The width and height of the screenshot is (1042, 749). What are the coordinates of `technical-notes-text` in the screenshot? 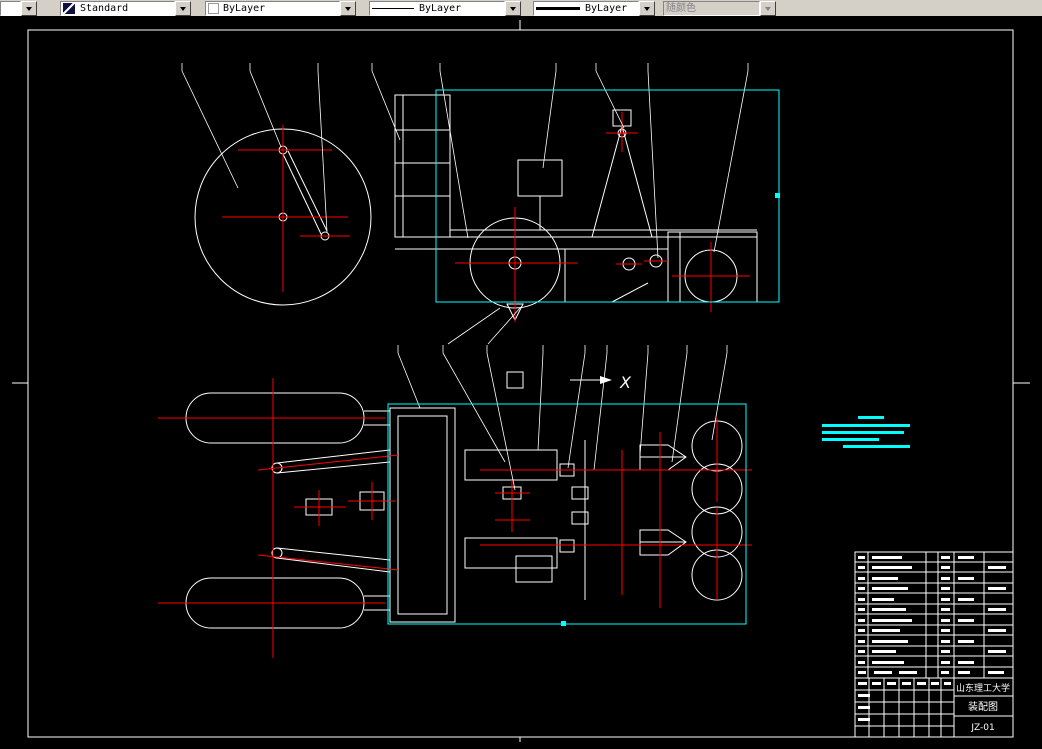 It's located at (866, 432).